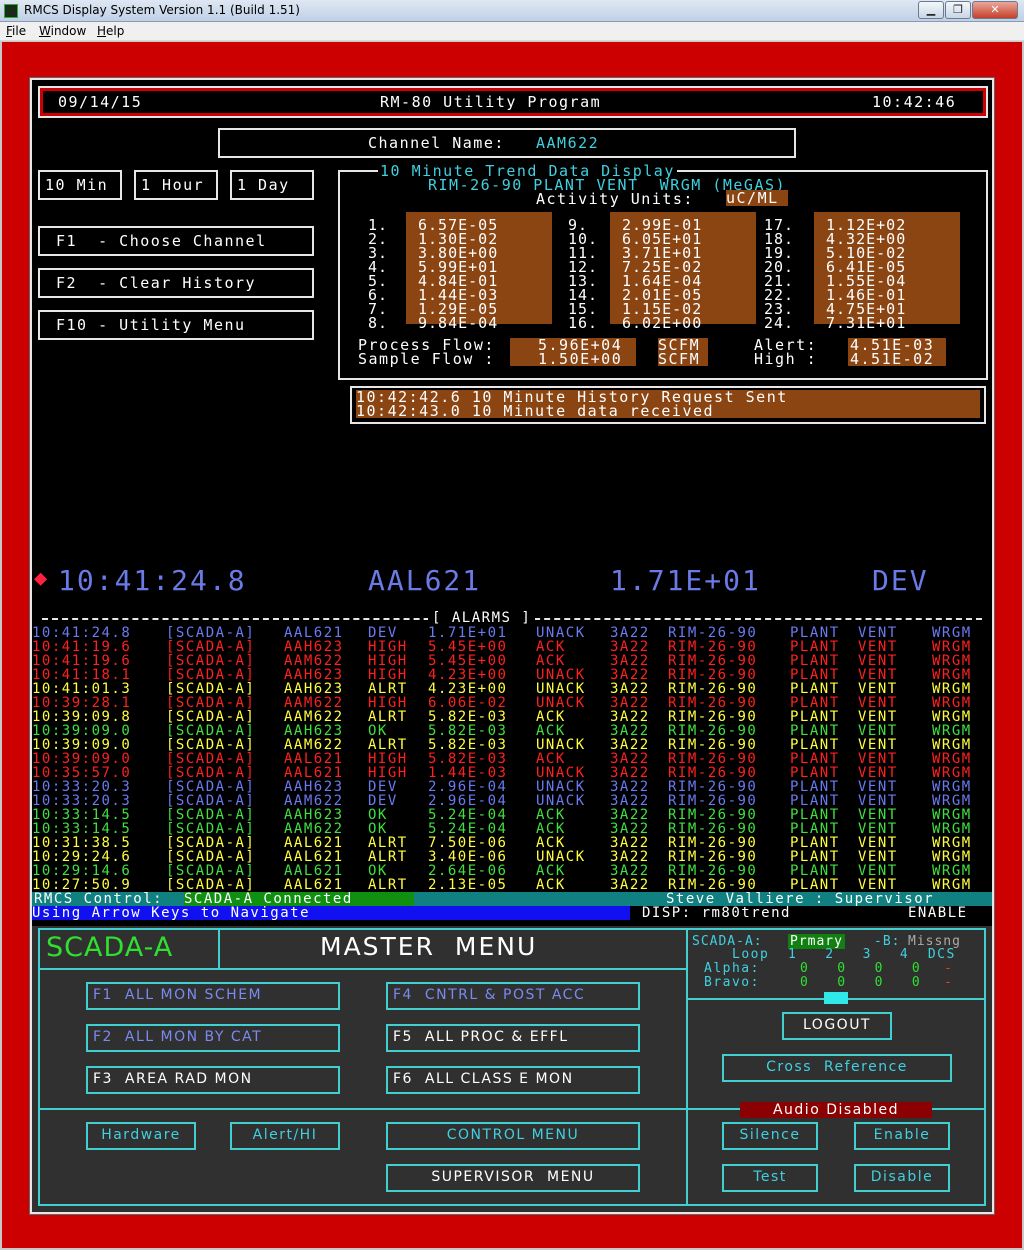  What do you see at coordinates (837, 1068) in the screenshot?
I see `cross-reference-button: Cross Reference` at bounding box center [837, 1068].